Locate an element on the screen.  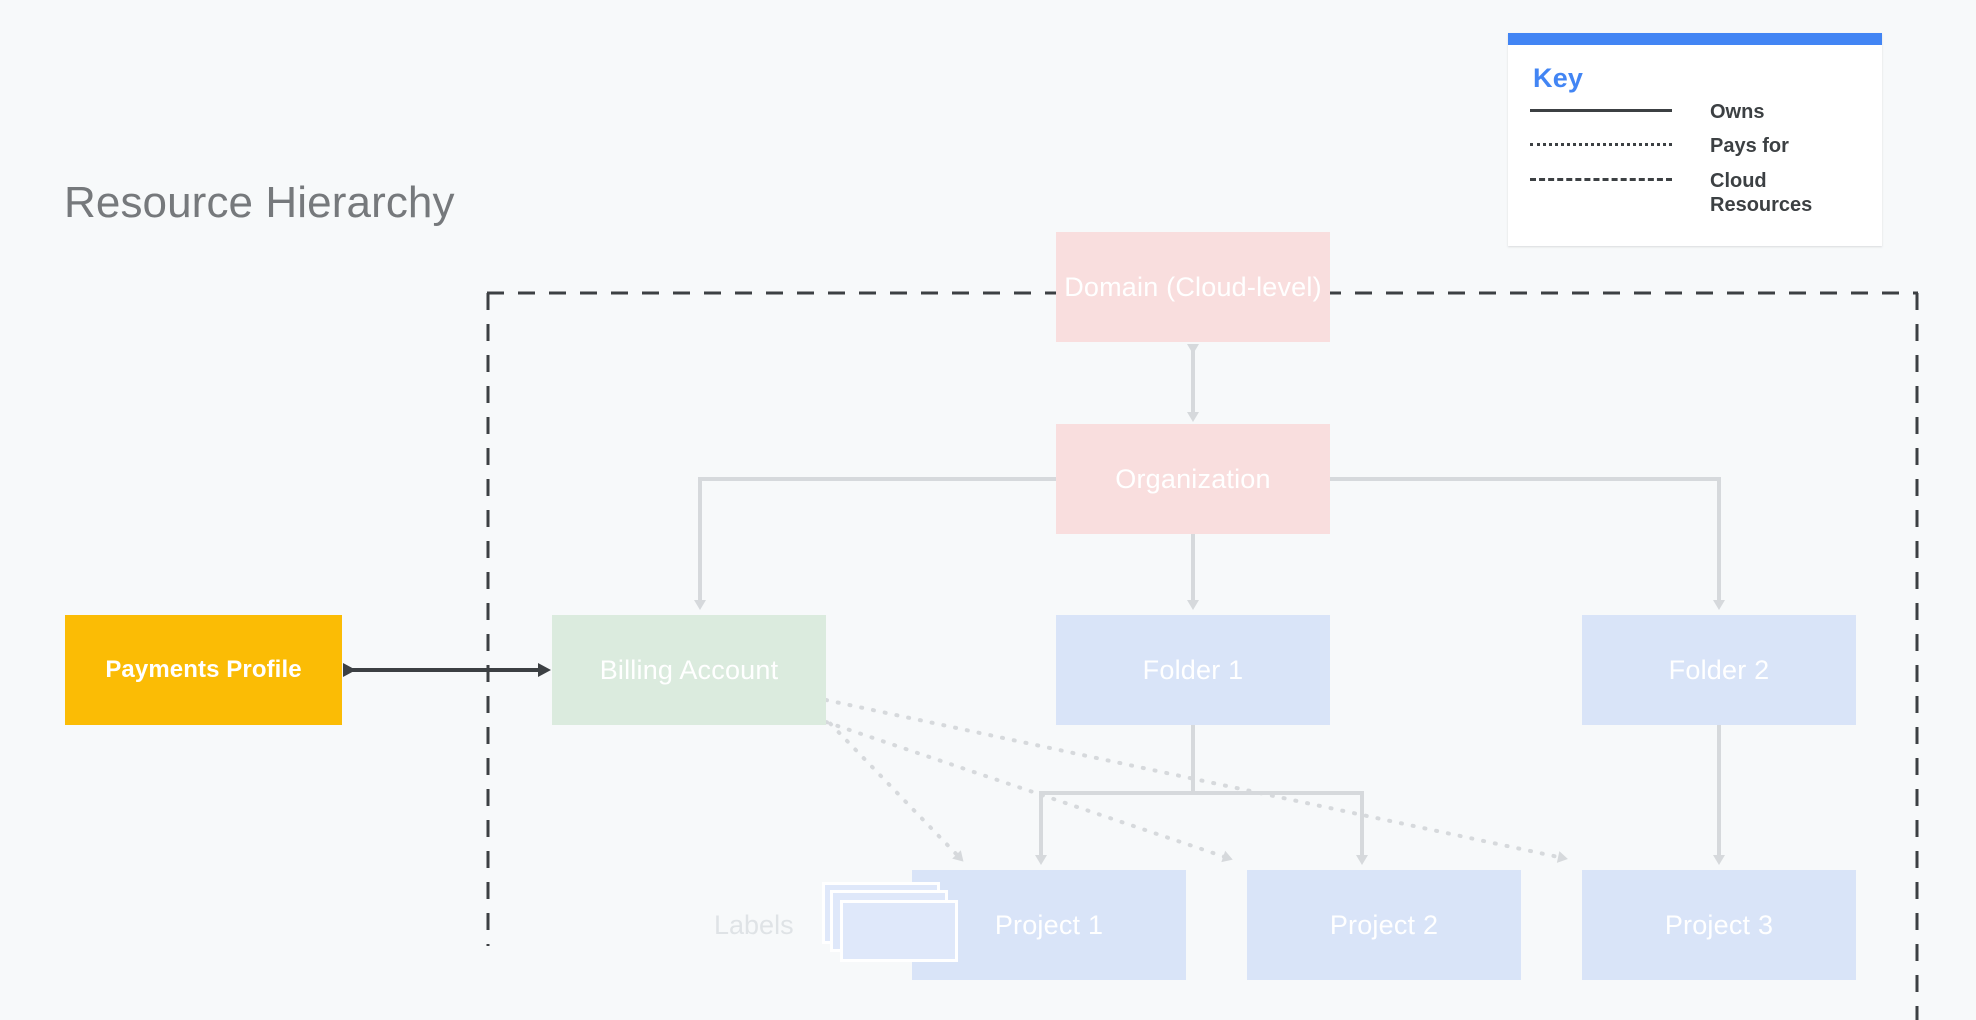
node-payments-profile: Payments Profile is located at coordinates (203, 670).